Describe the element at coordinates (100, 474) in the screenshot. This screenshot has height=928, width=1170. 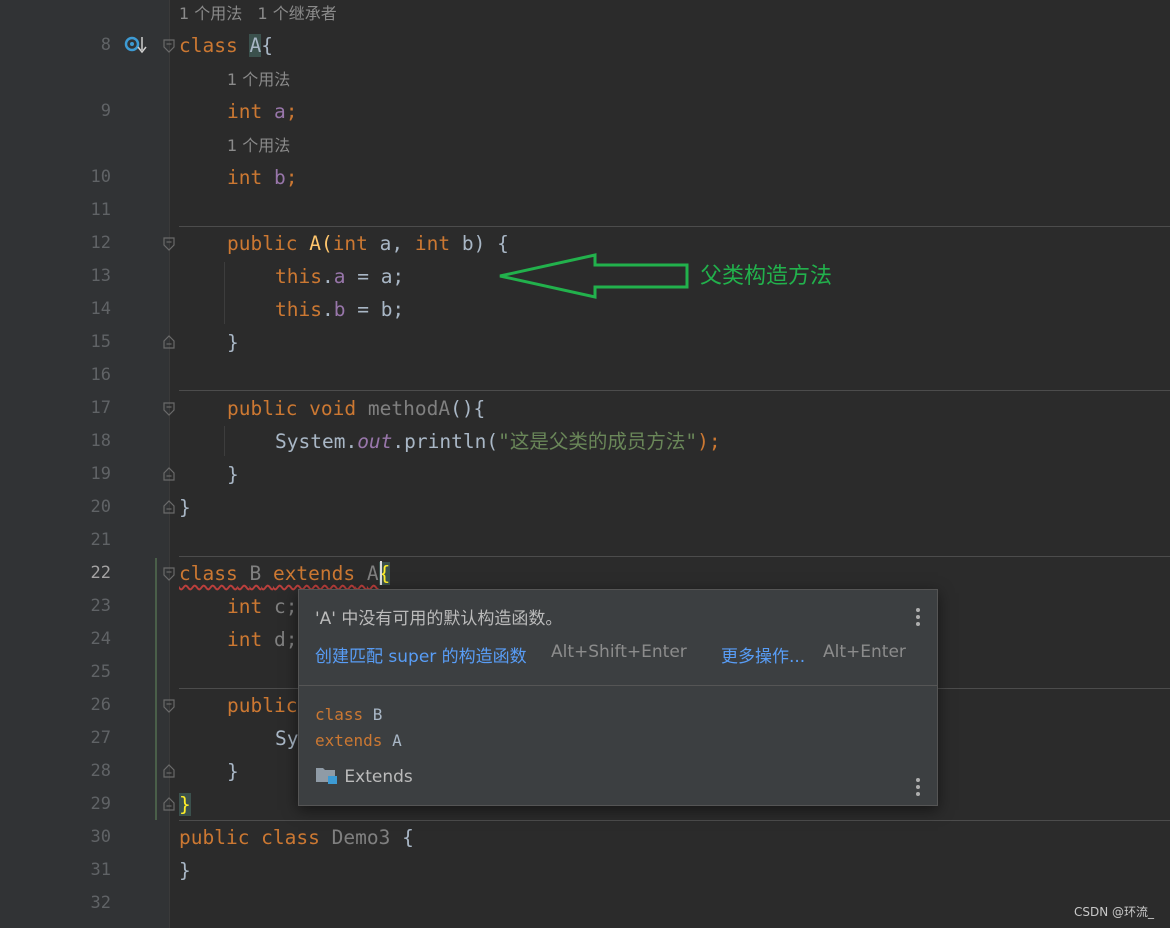
I see `line-number: 19` at that location.